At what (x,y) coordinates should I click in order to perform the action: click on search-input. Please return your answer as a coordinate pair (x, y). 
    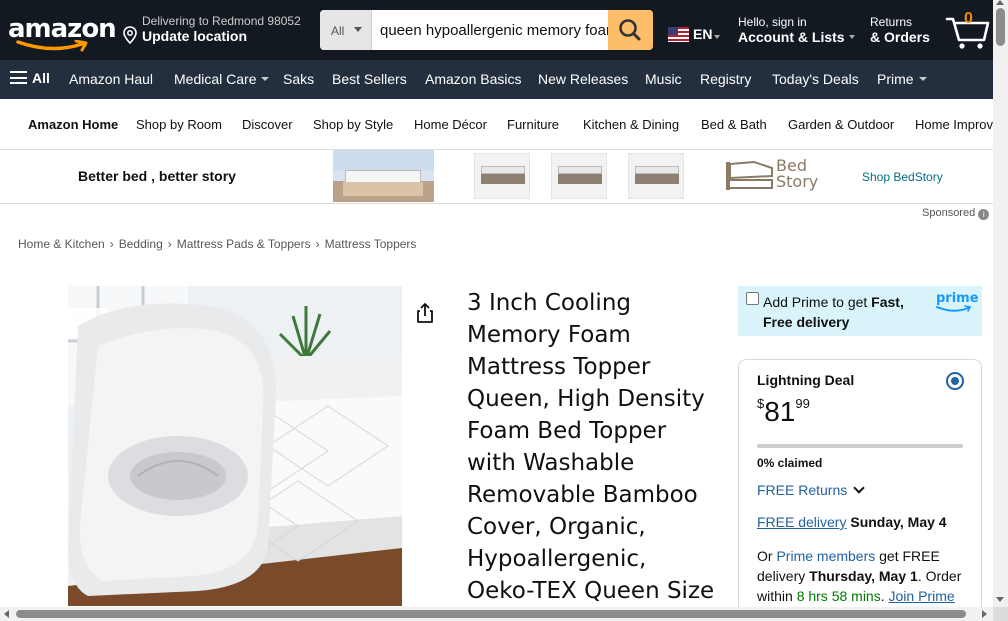
    Looking at the image, I should click on (490, 30).